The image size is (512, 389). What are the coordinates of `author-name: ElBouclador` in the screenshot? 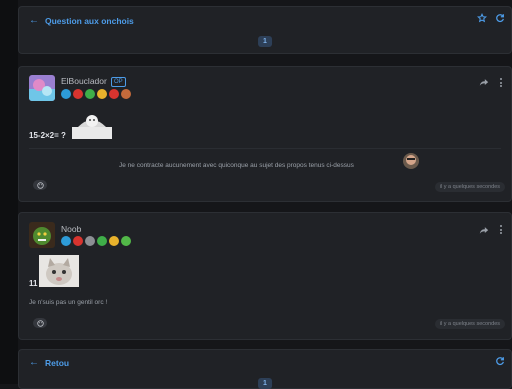 It's located at (84, 81).